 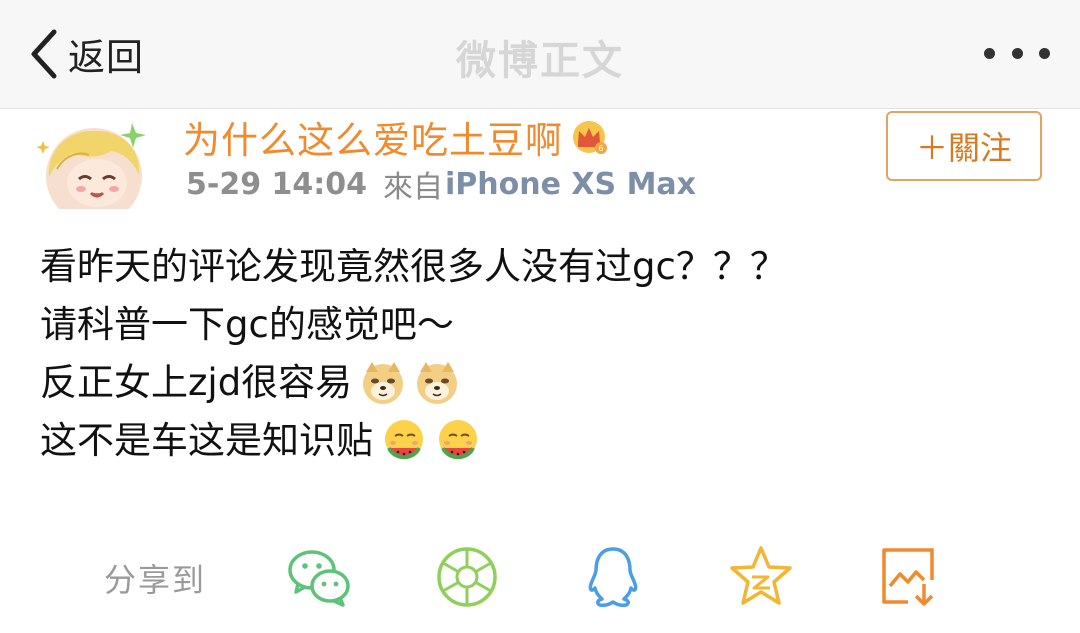 I want to click on follow-button: ＋關注, so click(x=964, y=146).